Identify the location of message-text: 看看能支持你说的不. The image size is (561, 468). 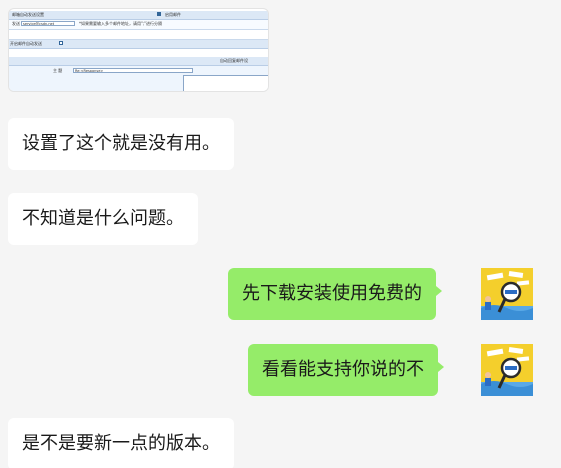
(343, 369).